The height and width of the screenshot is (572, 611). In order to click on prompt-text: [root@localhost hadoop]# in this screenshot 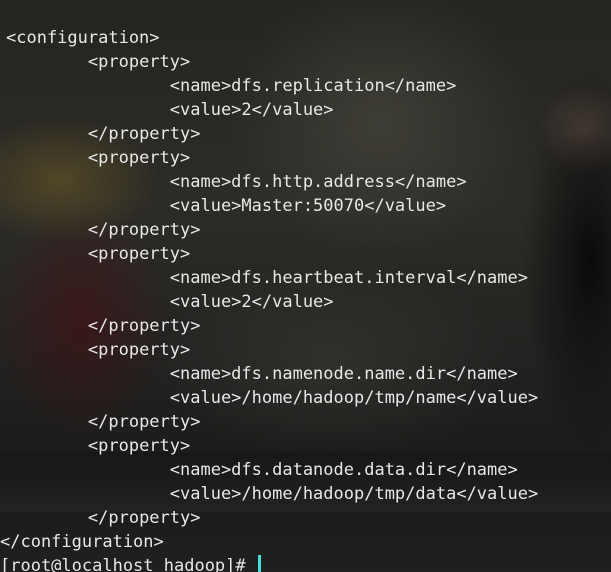, I will do `click(128, 564)`.